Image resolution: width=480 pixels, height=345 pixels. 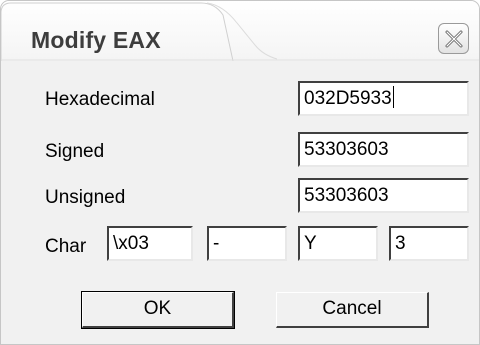 What do you see at coordinates (150, 243) in the screenshot?
I see `char-input-1: \x03` at bounding box center [150, 243].